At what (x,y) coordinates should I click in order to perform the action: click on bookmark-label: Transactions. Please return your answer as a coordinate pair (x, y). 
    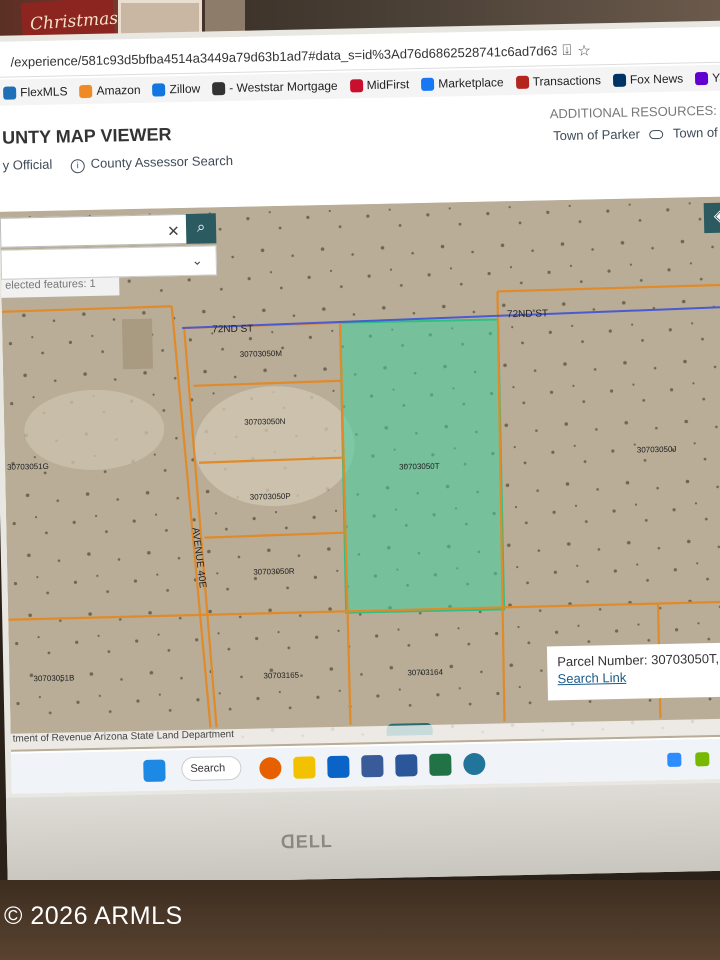
    Looking at the image, I should click on (567, 81).